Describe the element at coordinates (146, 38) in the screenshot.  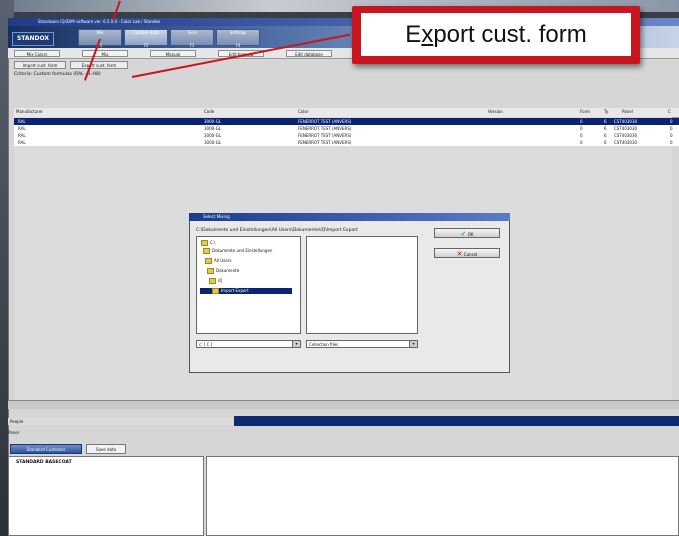
I see `tab-custom-data: Custom data F2` at that location.